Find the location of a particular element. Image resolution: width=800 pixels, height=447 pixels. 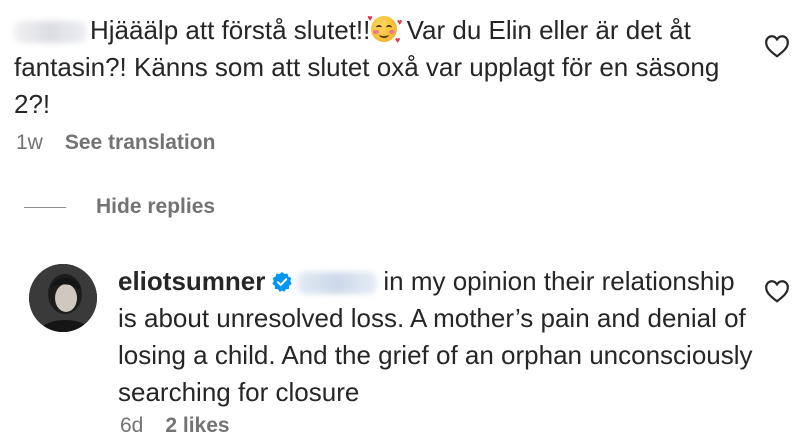

reply-meta: 6d 2 likes is located at coordinates (175, 426).